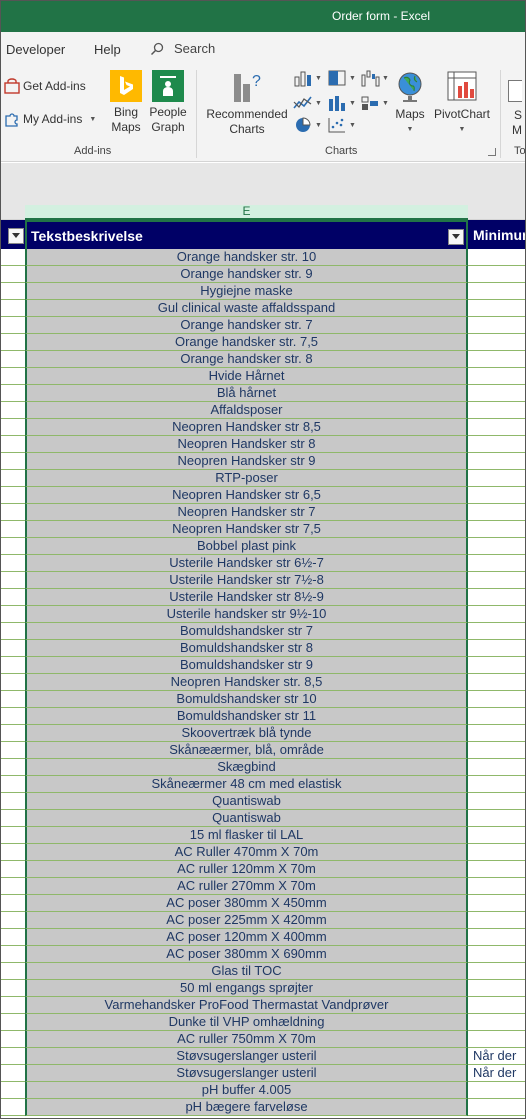  What do you see at coordinates (374, 78) in the screenshot?
I see `waterfall-chart-button: ▼` at bounding box center [374, 78].